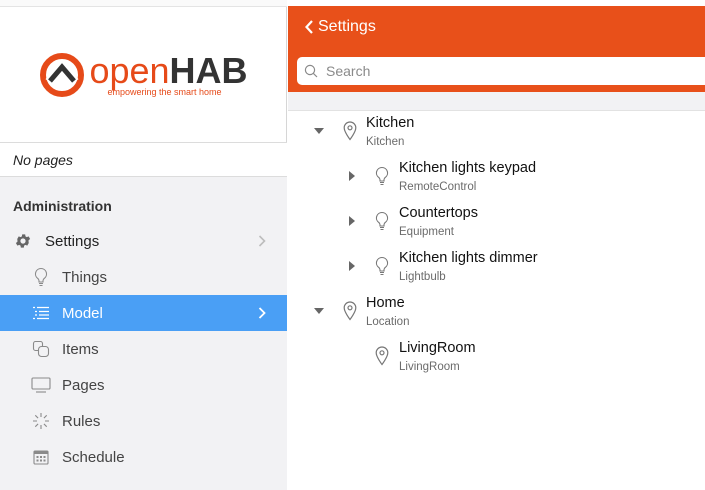 The image size is (705, 490). Describe the element at coordinates (41, 421) in the screenshot. I see `spinner-icon` at that location.